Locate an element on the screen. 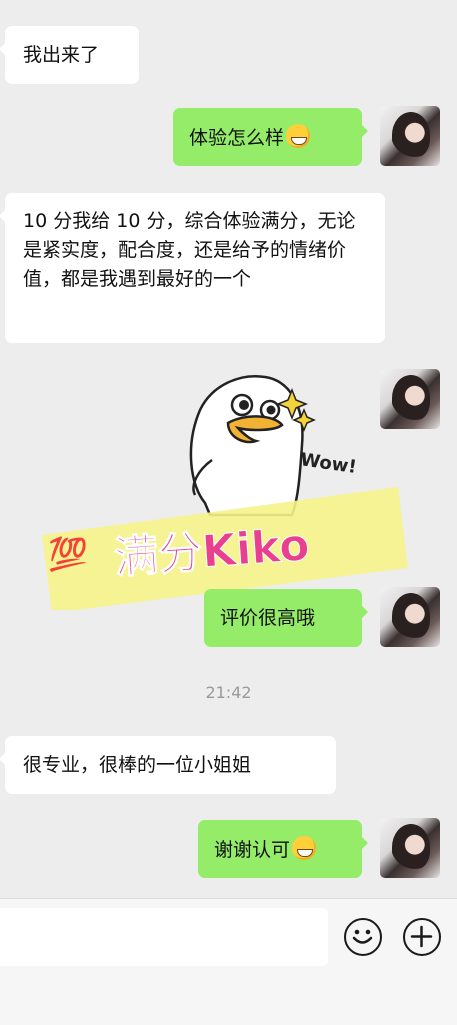 The width and height of the screenshot is (457, 1025). smiling-emoji-icon is located at coordinates (304, 848).